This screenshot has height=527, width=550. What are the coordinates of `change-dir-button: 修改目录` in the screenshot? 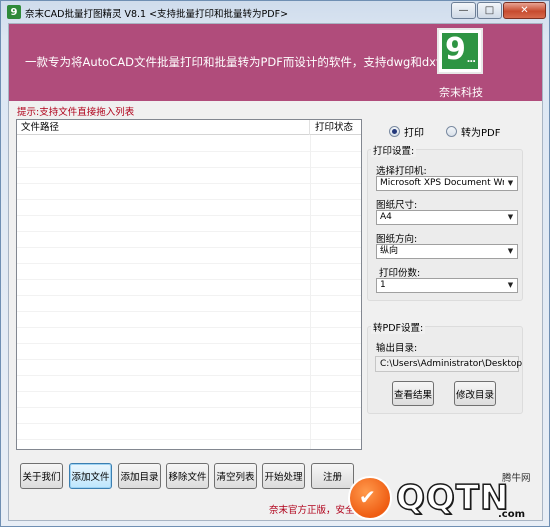 It's located at (475, 393).